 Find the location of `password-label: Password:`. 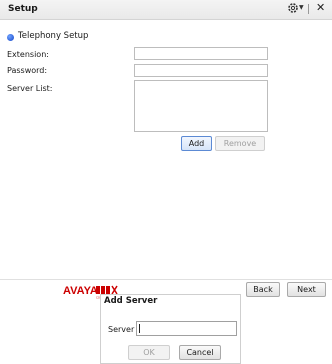

password-label: Password: is located at coordinates (27, 70).